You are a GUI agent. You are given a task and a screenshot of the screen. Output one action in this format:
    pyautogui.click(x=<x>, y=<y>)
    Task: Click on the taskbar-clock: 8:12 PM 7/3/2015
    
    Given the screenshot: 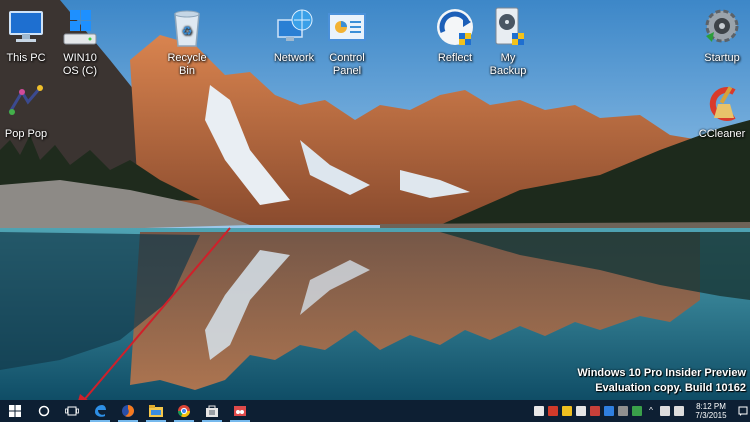 What is the action you would take?
    pyautogui.click(x=711, y=411)
    